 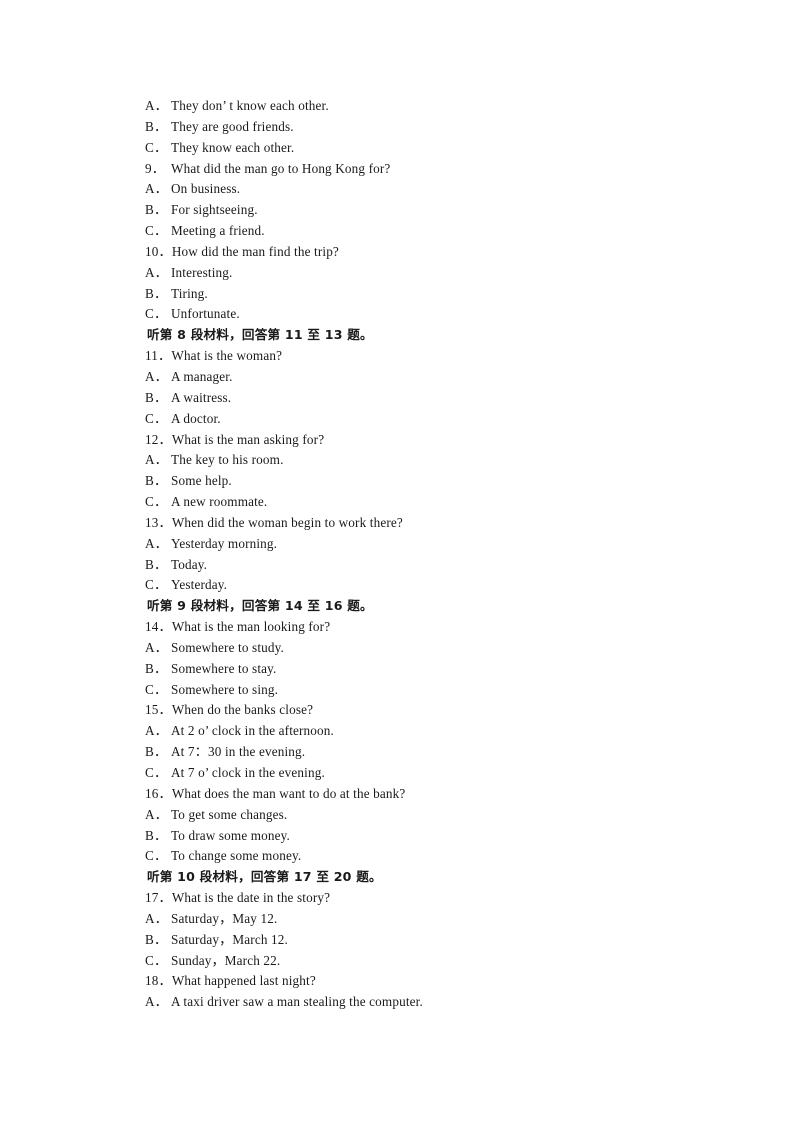 I want to click on option-text: A waitress., so click(x=201, y=397).